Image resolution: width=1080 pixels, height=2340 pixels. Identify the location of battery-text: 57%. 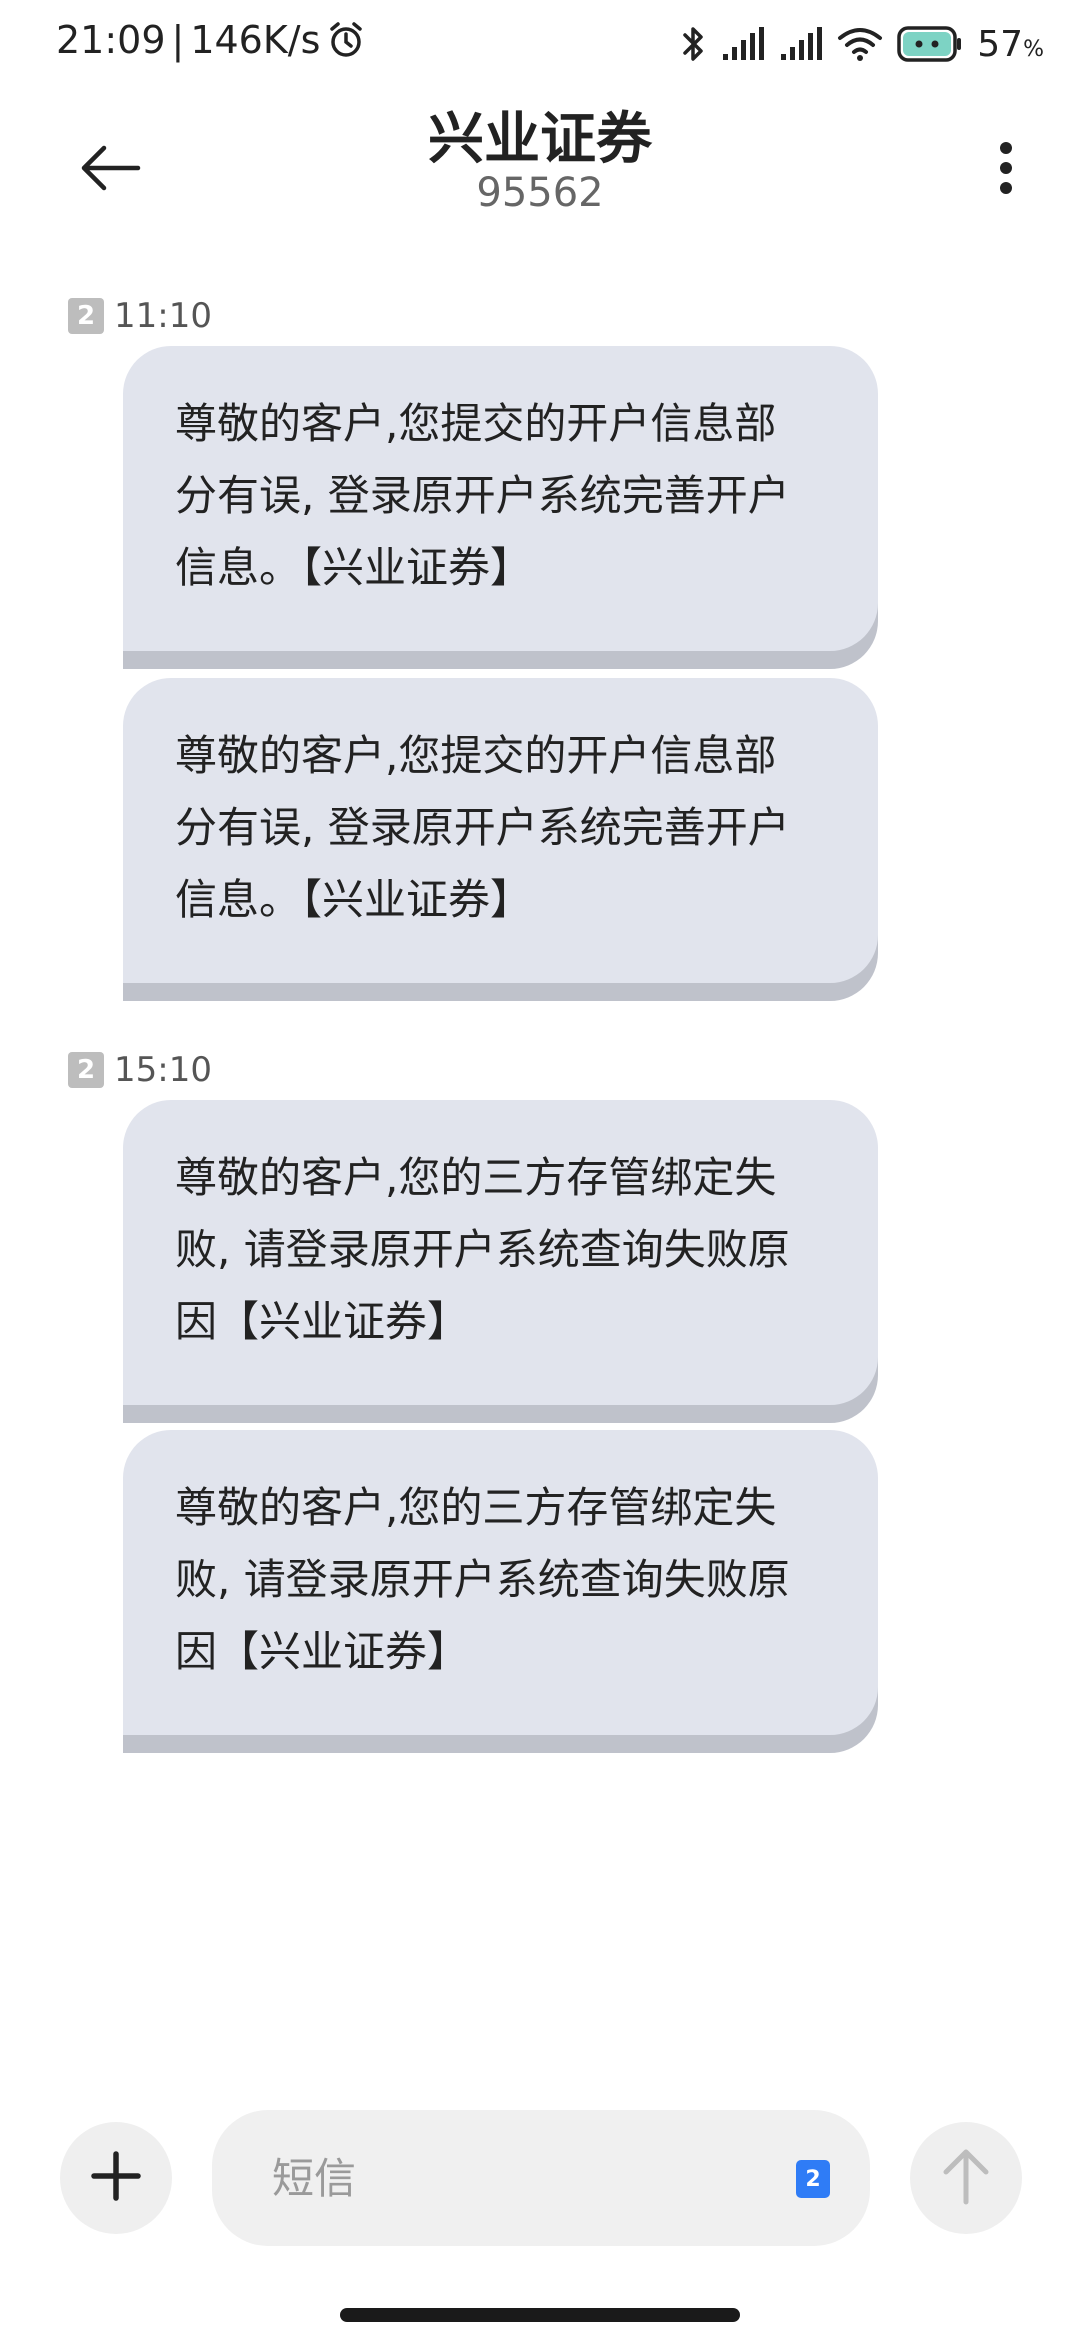
(1010, 44).